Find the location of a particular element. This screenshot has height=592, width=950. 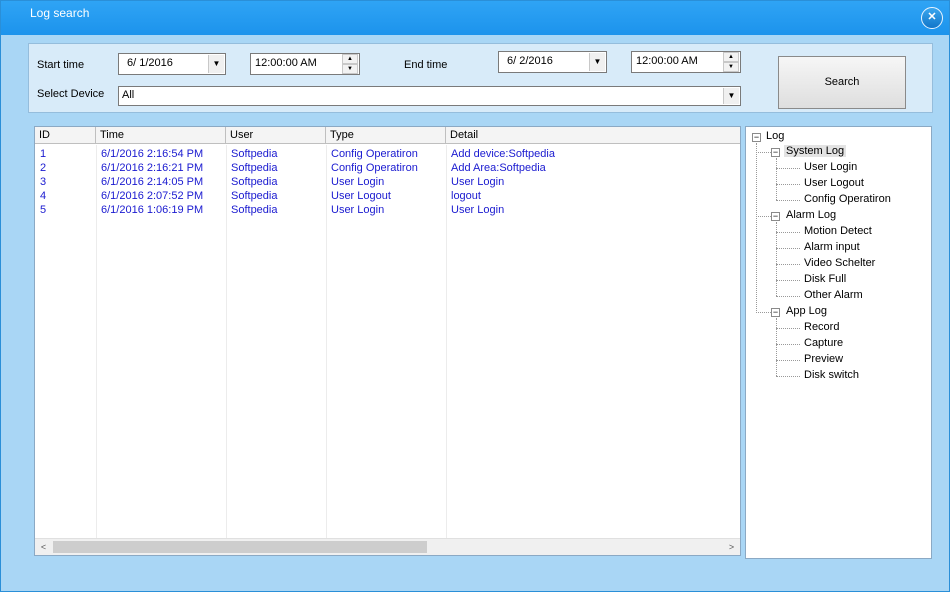

device-select: All ▼ is located at coordinates (429, 96).